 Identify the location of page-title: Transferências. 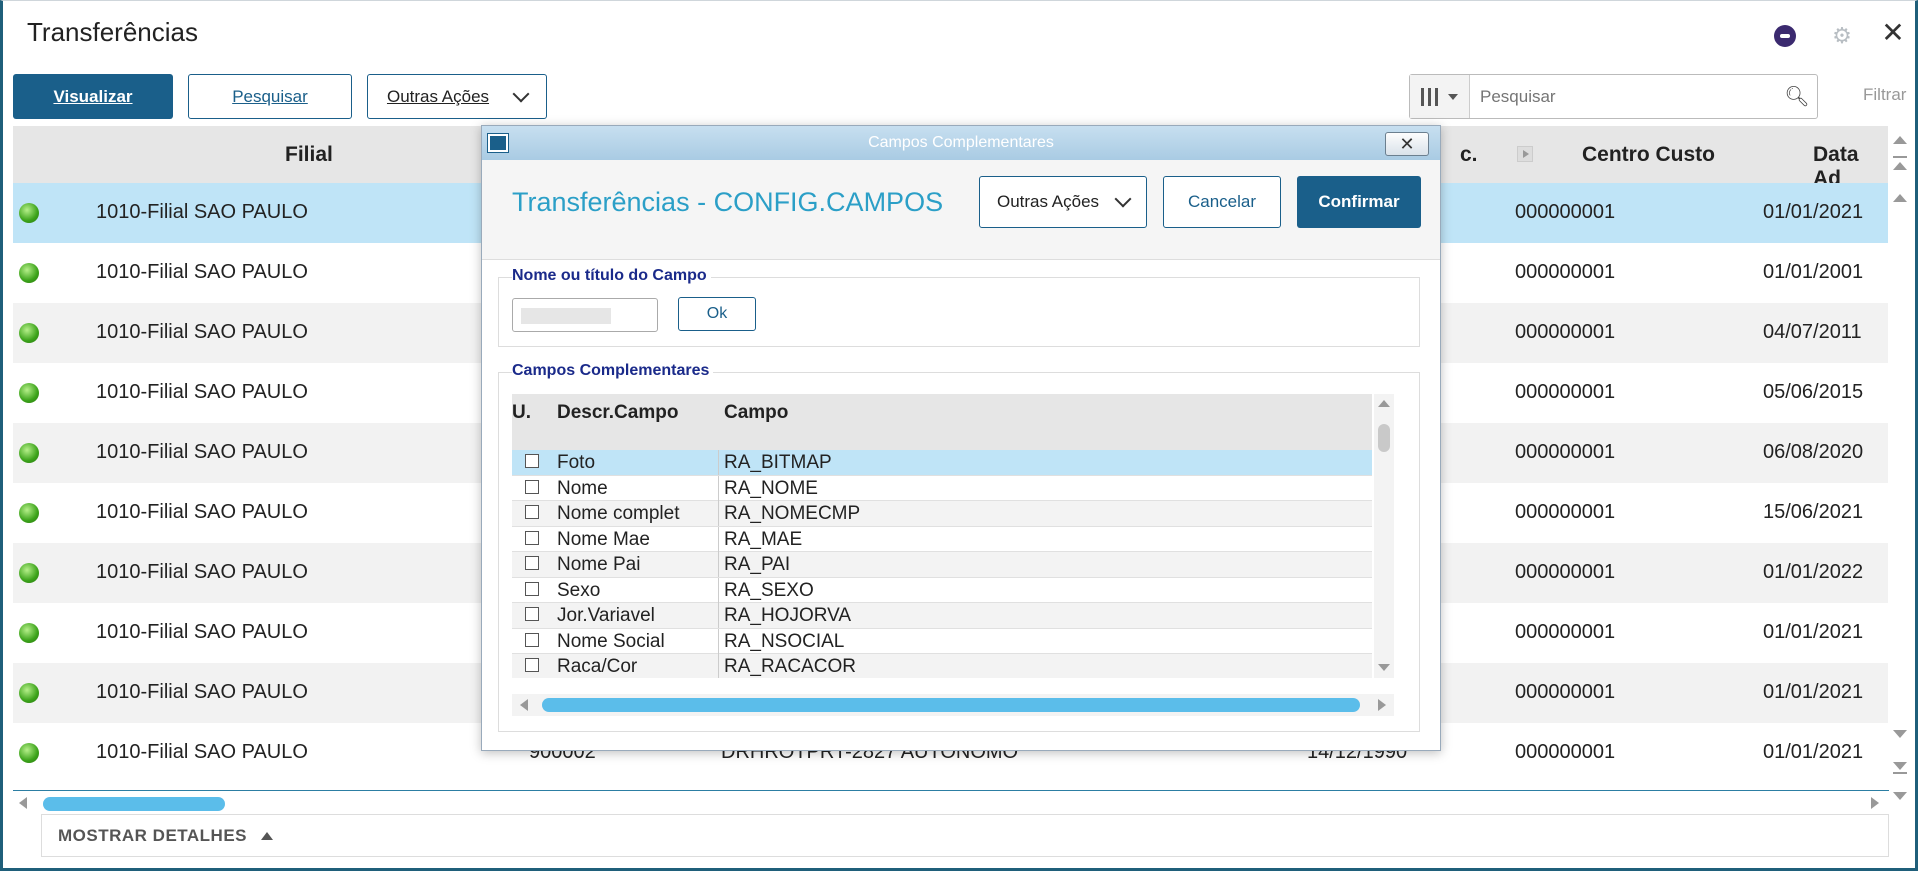
(112, 32).